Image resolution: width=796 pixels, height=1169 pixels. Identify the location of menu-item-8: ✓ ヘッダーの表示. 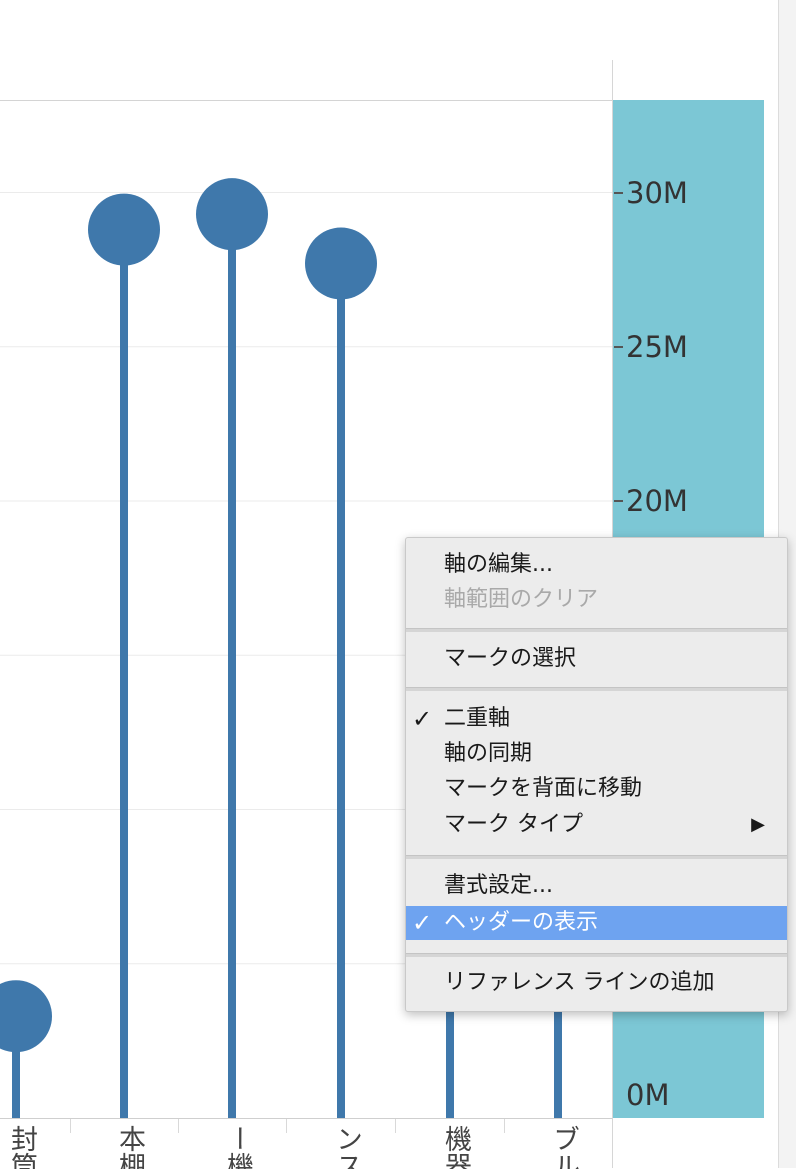
(596, 923).